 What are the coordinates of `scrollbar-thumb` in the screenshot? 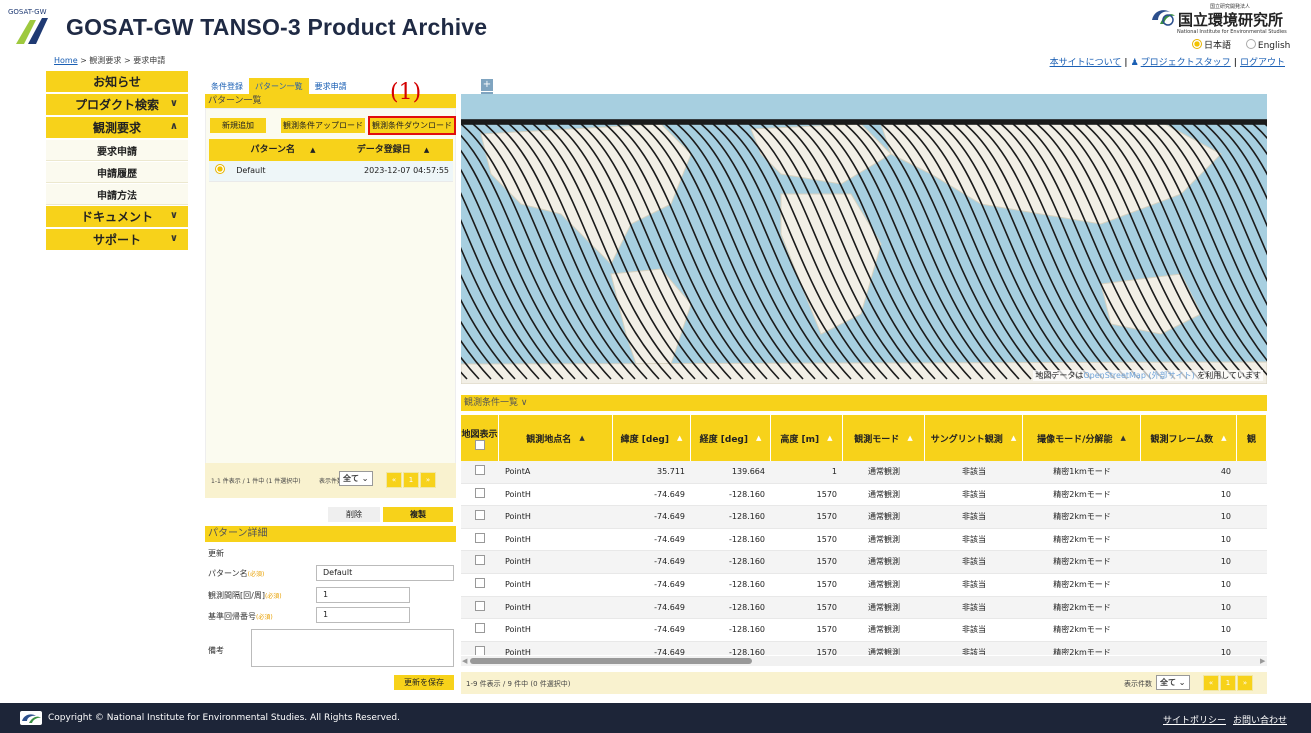 It's located at (611, 661).